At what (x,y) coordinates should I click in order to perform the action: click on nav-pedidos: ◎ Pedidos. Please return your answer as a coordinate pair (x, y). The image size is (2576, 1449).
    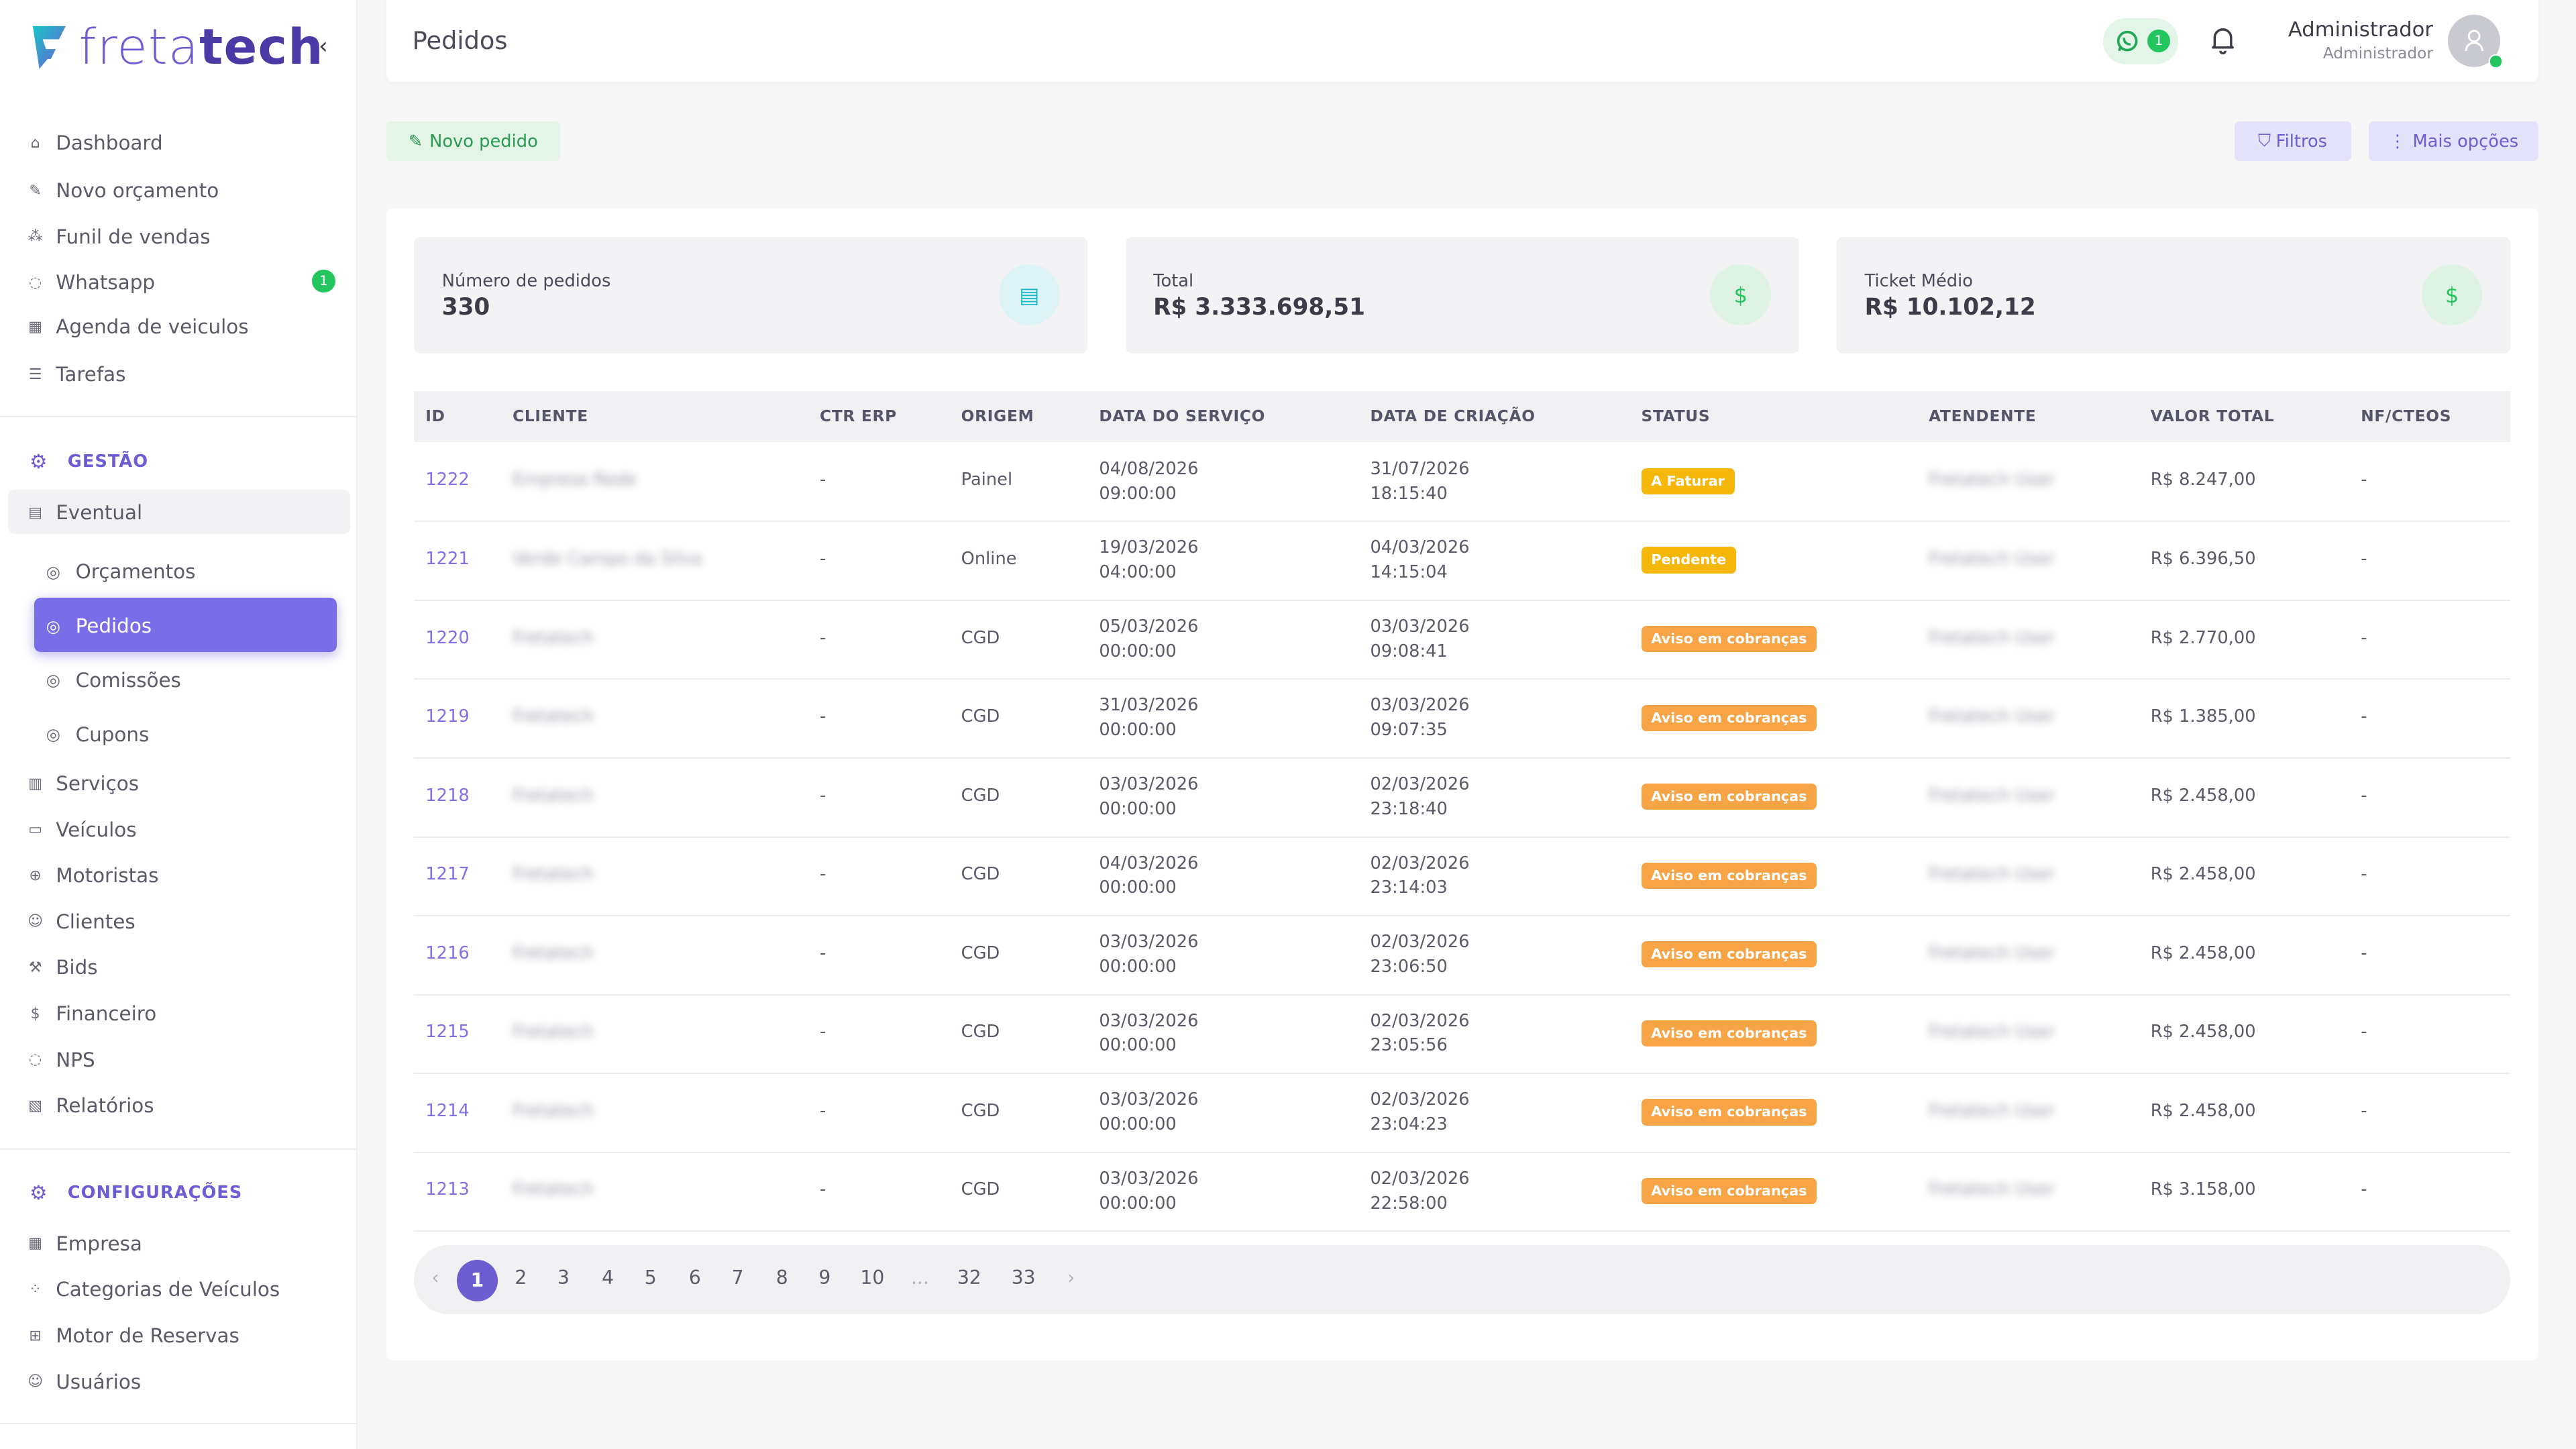
    Looking at the image, I should click on (99, 626).